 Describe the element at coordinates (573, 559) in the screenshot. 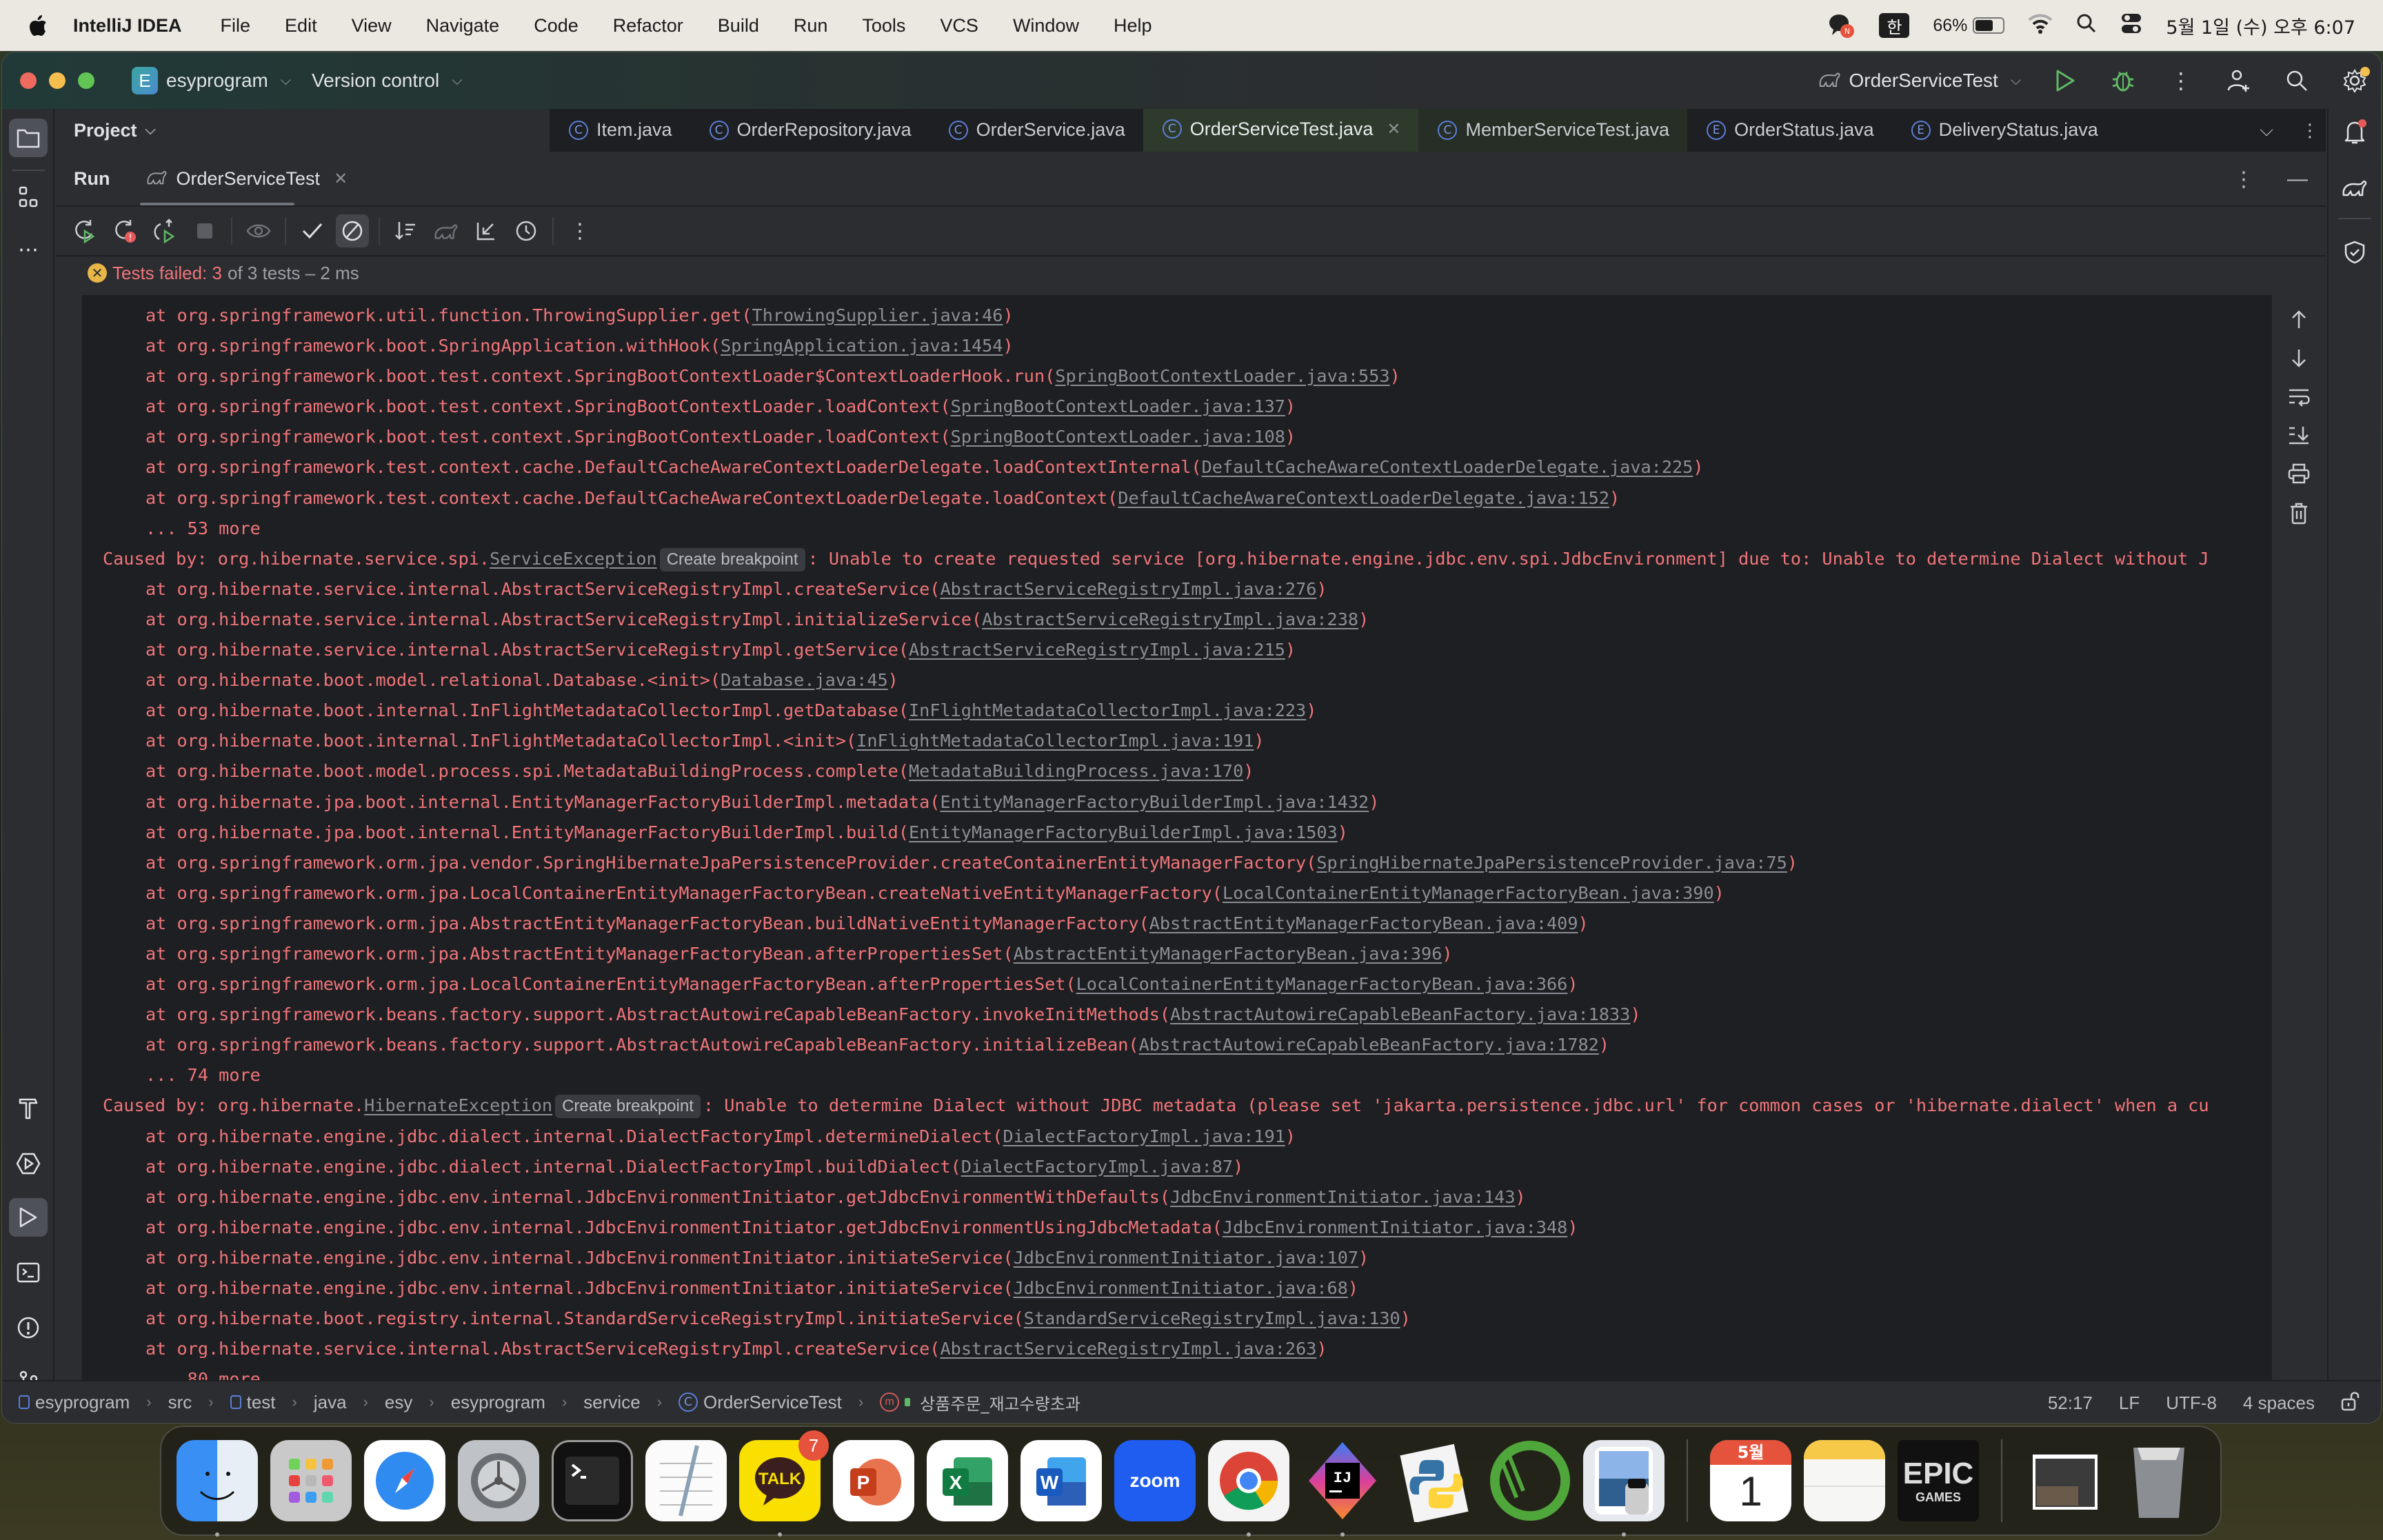

I see `exception-class-link: ServiceException` at that location.